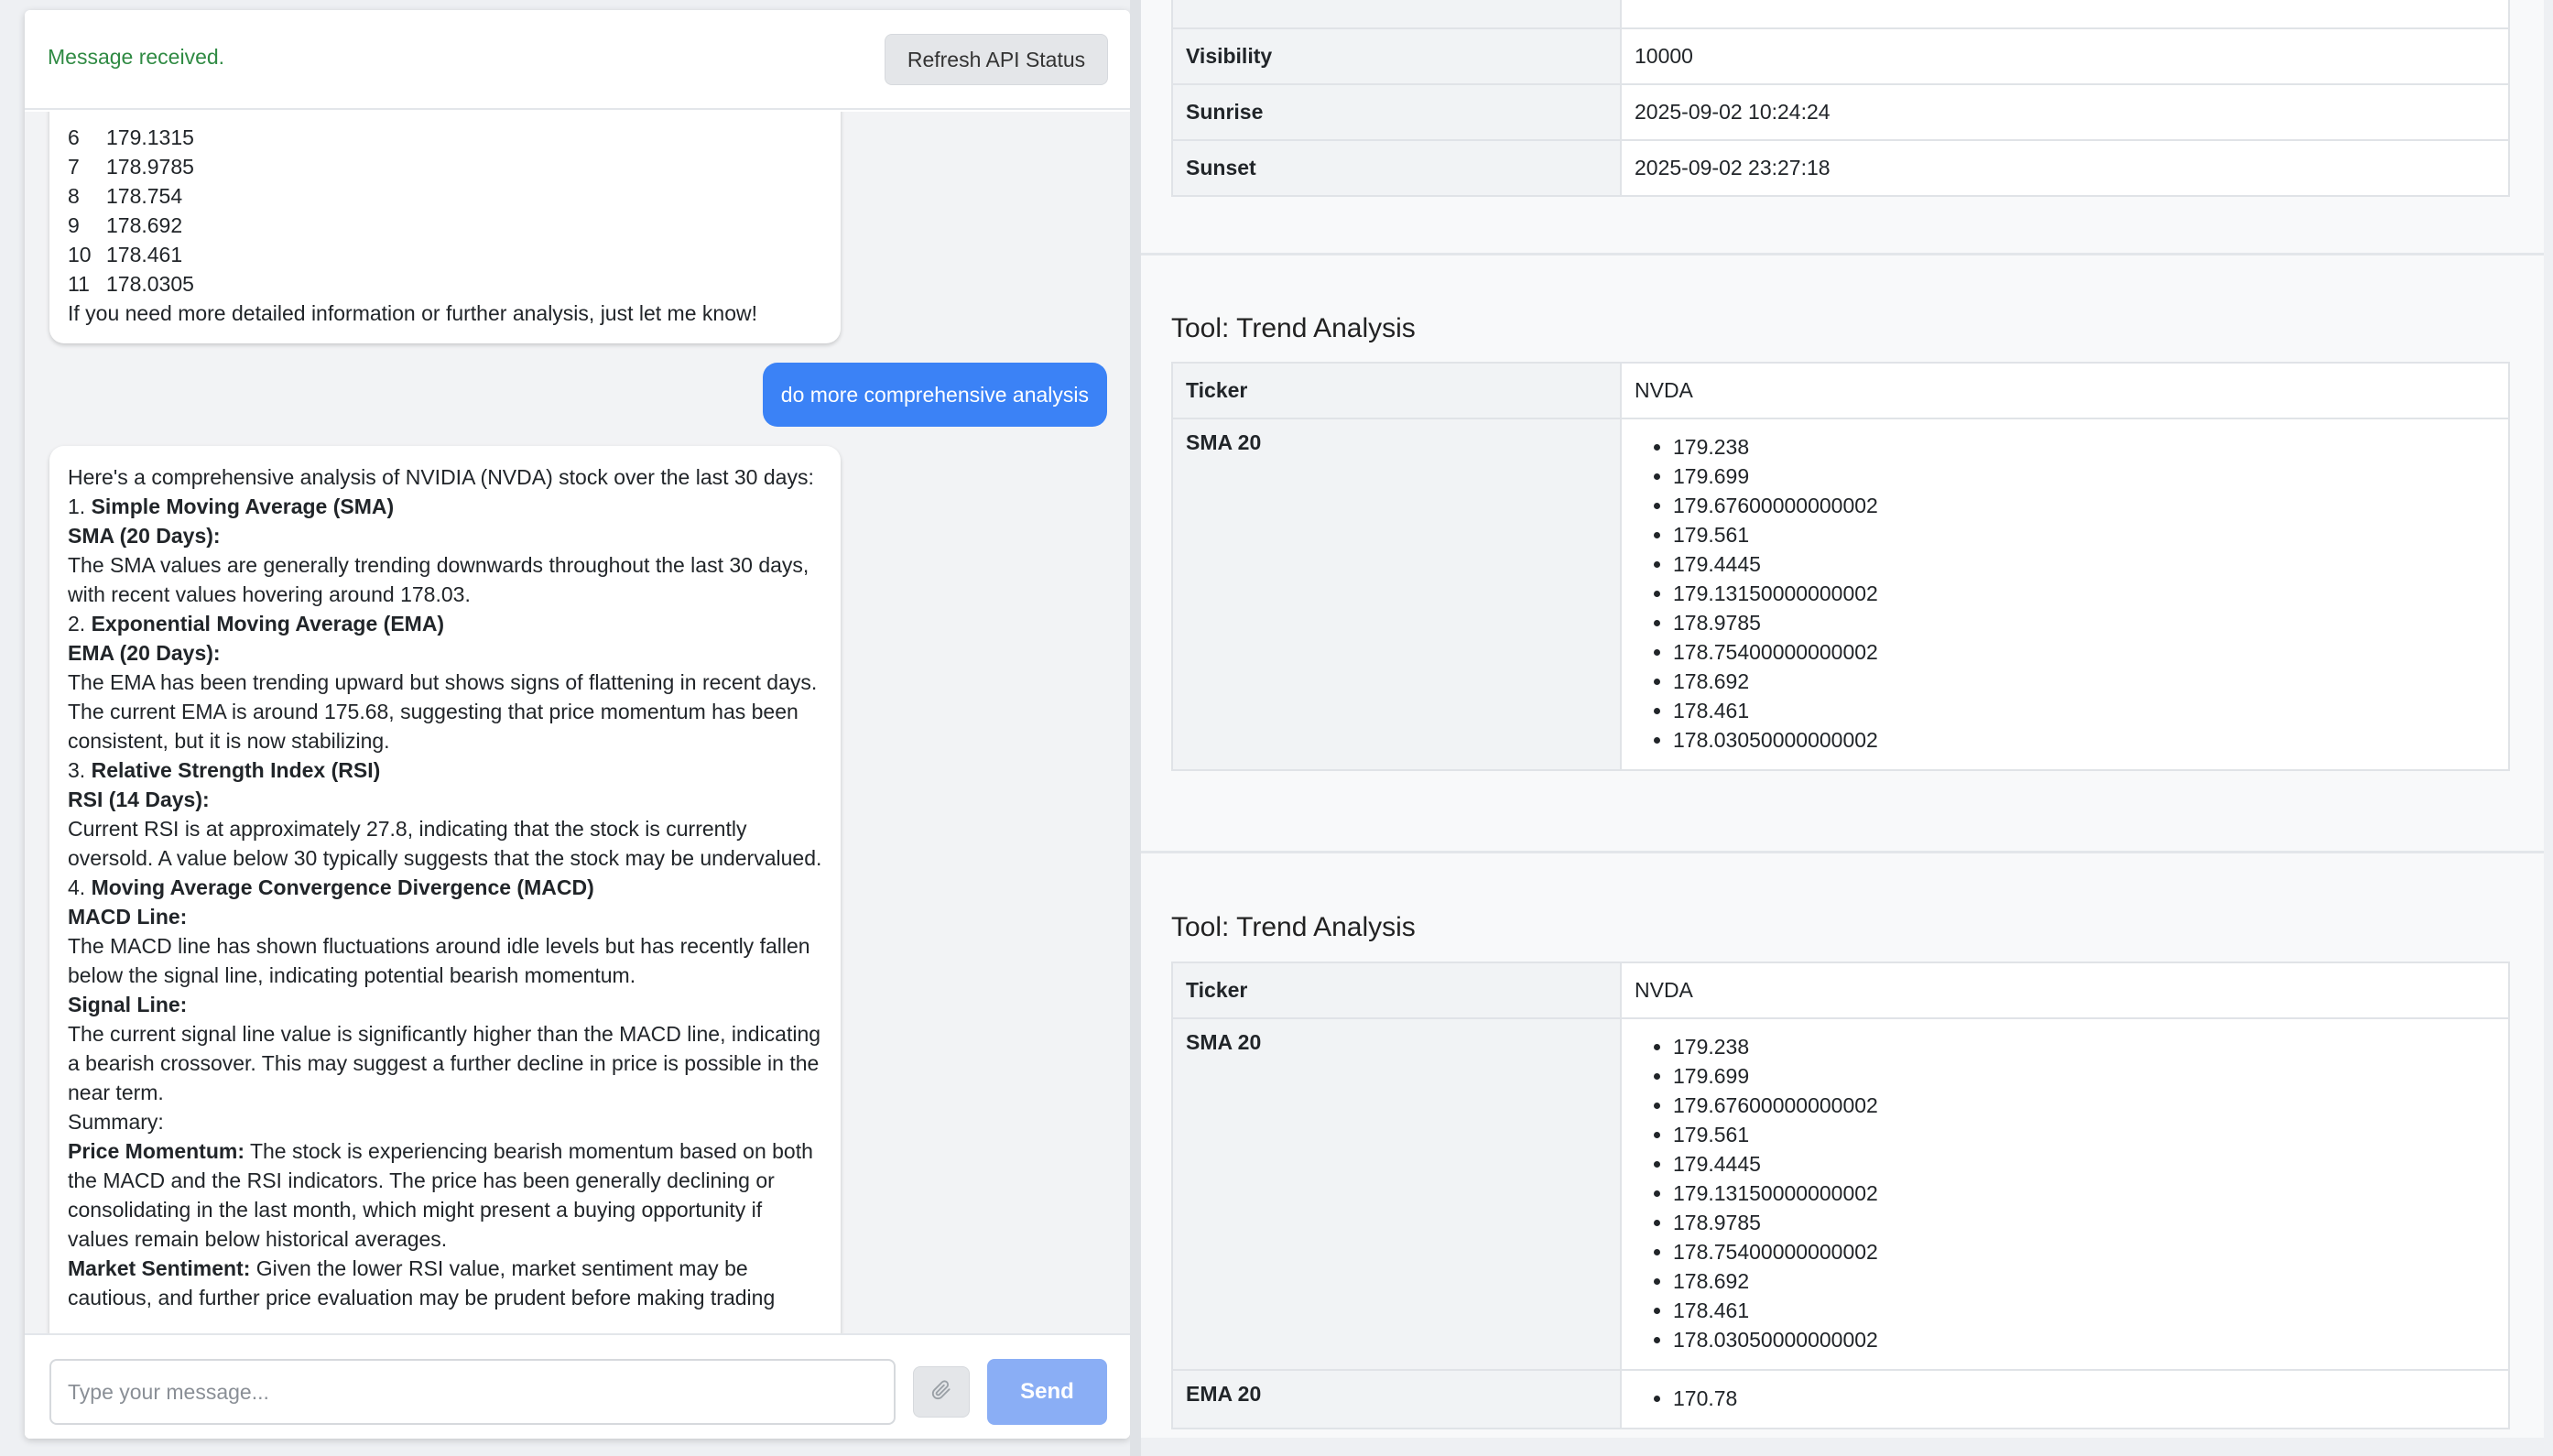 Image resolution: width=2553 pixels, height=1456 pixels. Describe the element at coordinates (577, 60) in the screenshot. I see `chat-header: Message received. Refresh API Status` at that location.